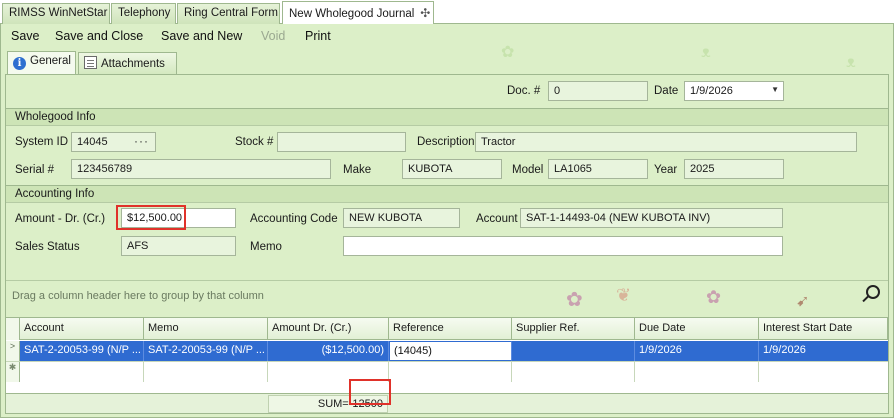 This screenshot has width=894, height=418. What do you see at coordinates (365, 404) in the screenshot?
I see `sum-value: -12500` at bounding box center [365, 404].